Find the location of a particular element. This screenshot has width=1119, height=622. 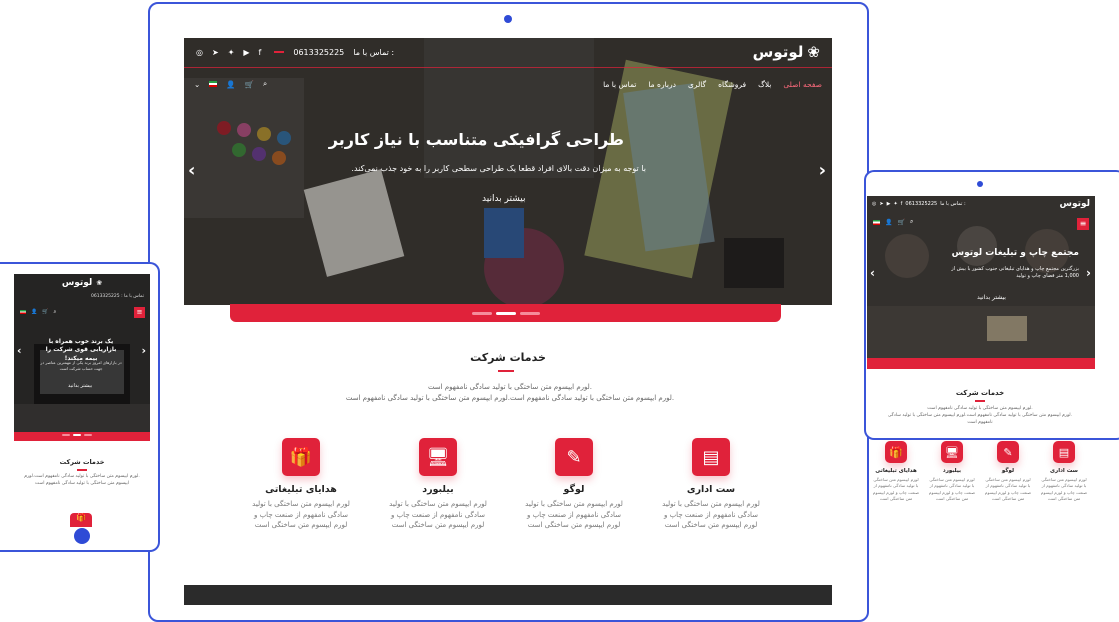

service-title: ست اداری is located at coordinates (711, 489).